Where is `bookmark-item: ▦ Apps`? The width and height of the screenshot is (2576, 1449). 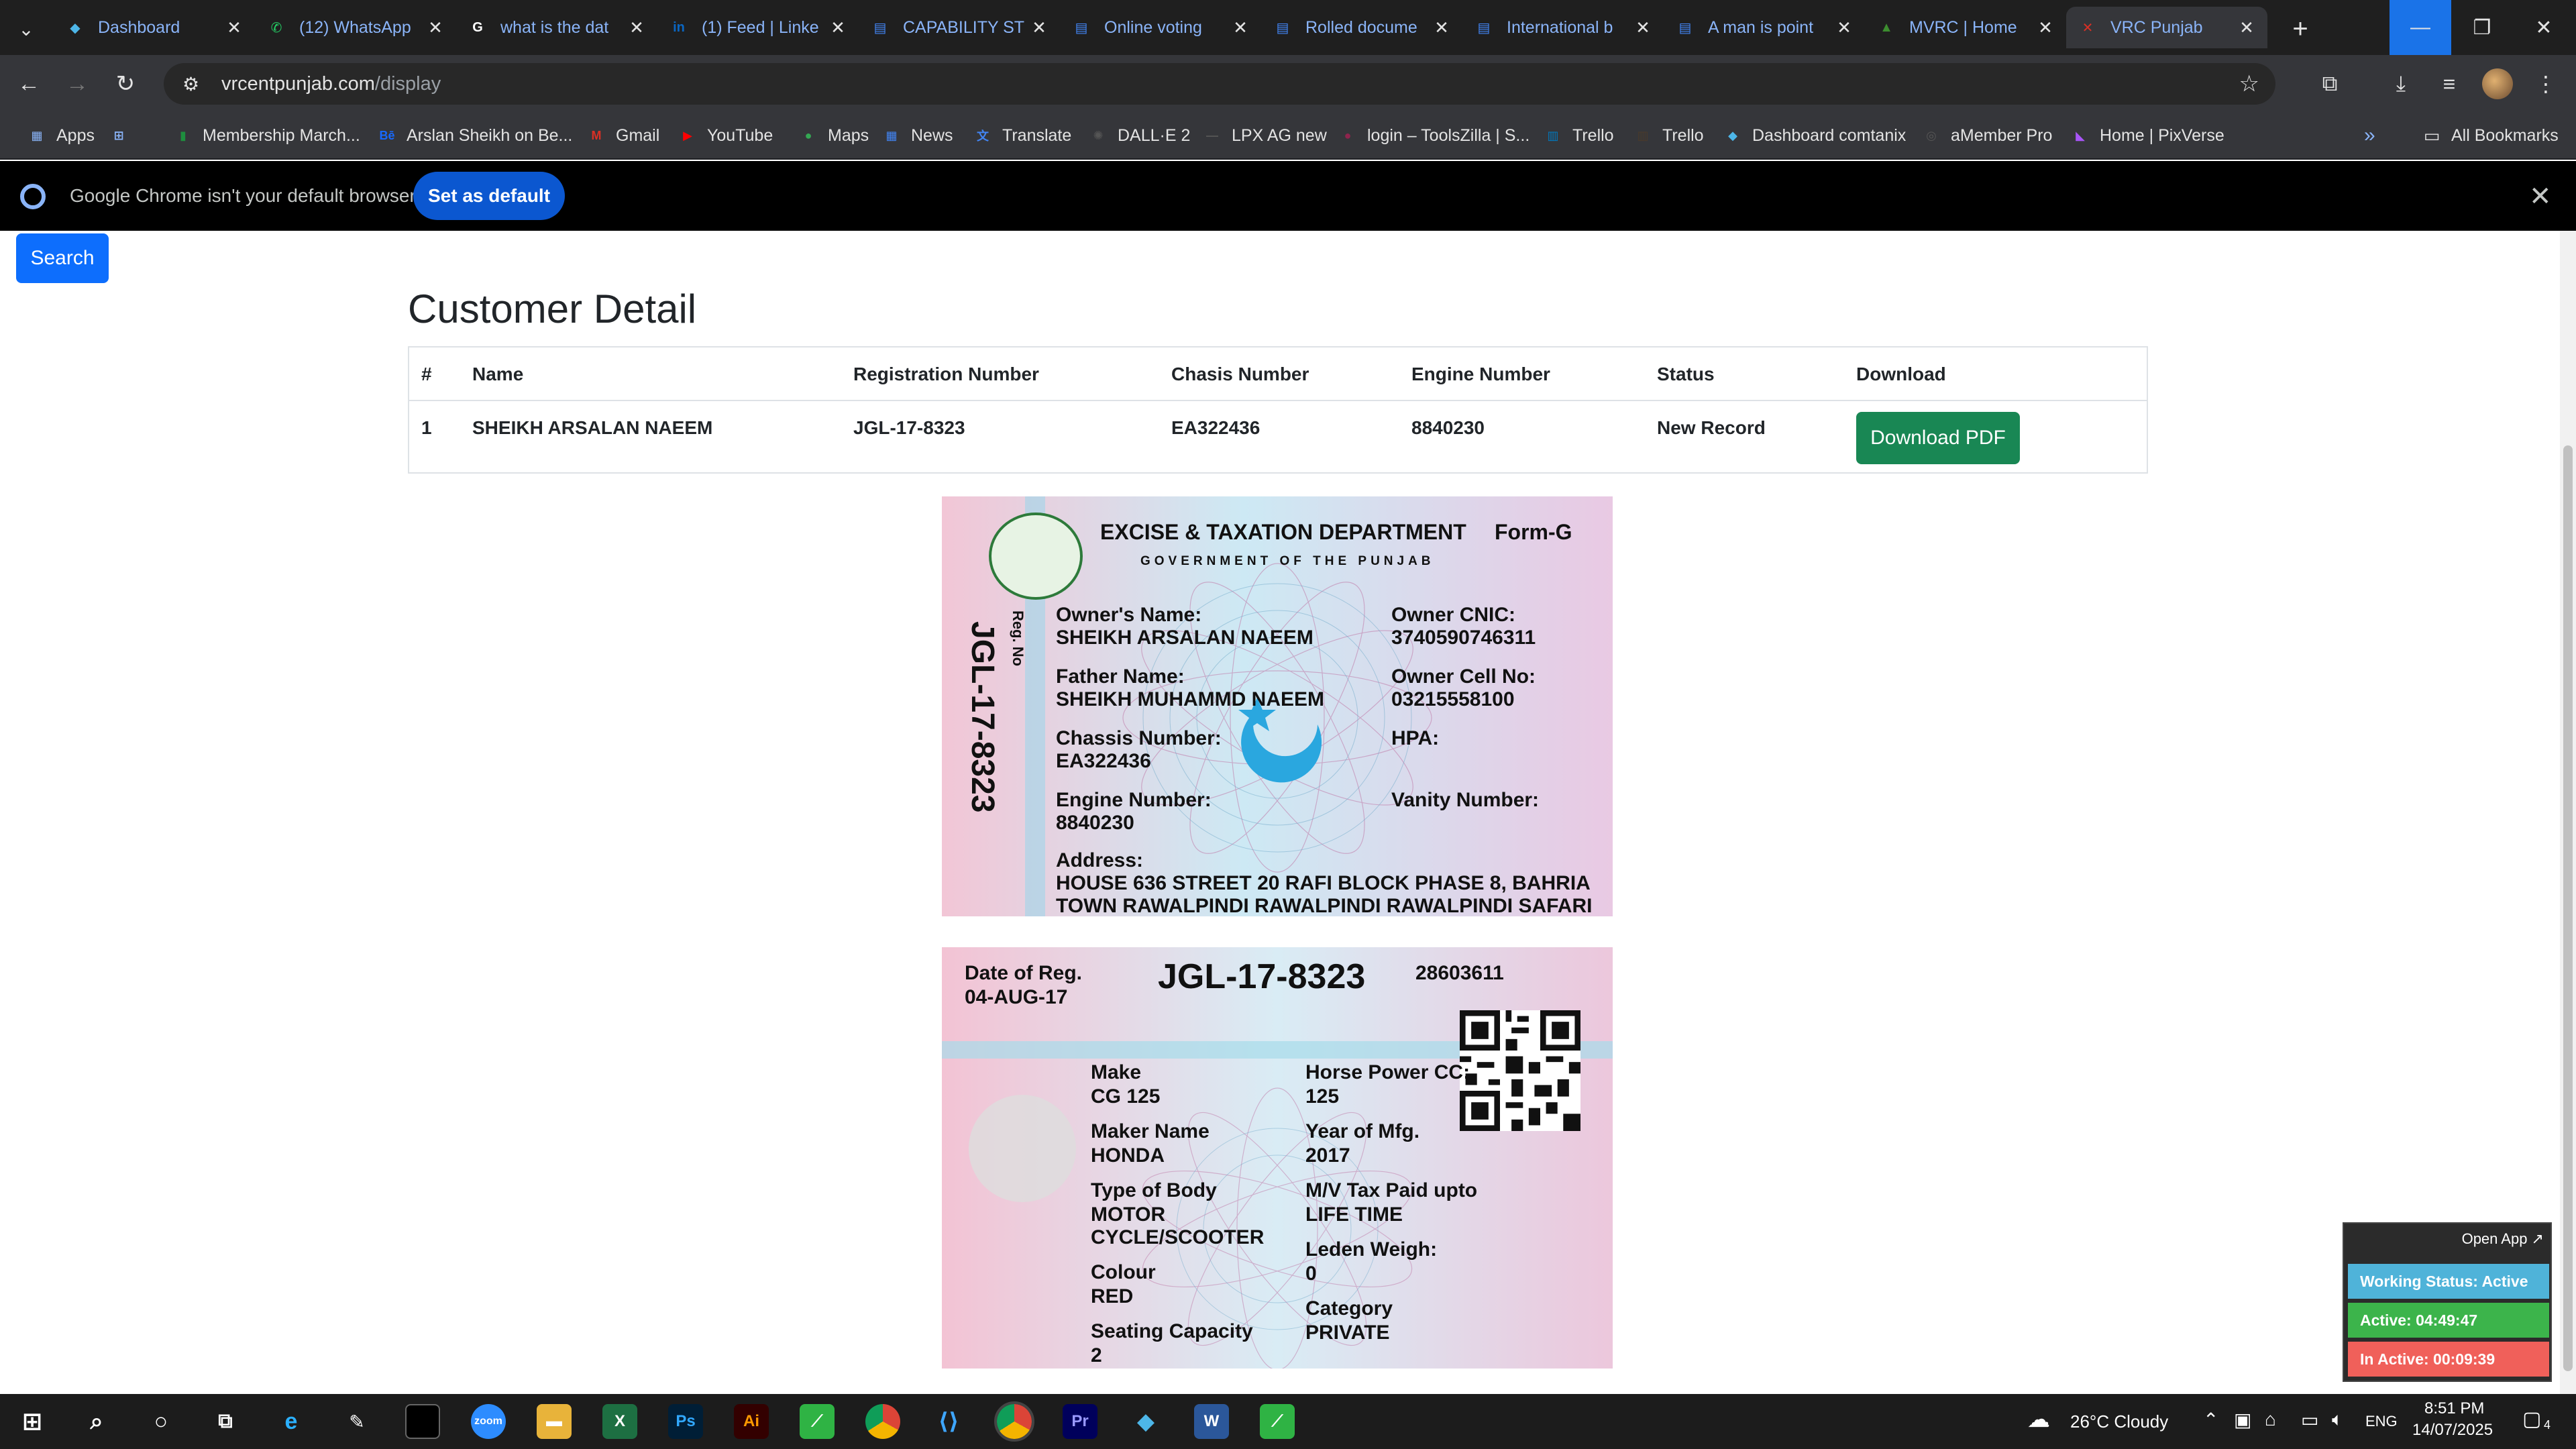
bookmark-item: ▦ Apps is located at coordinates (61, 135).